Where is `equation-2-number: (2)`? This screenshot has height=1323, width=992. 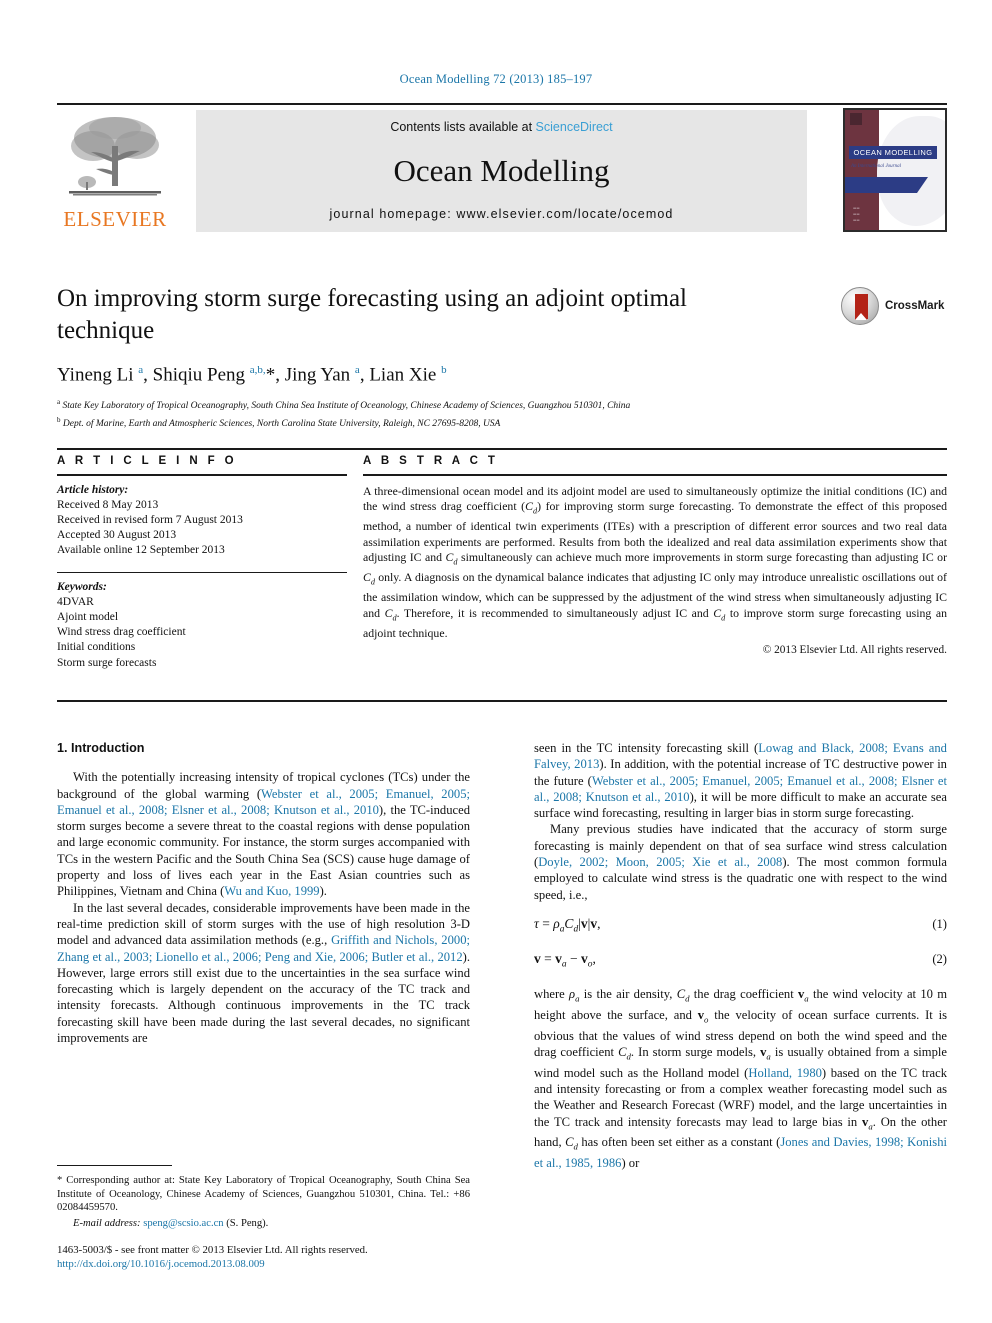 equation-2-number: (2) is located at coordinates (939, 958).